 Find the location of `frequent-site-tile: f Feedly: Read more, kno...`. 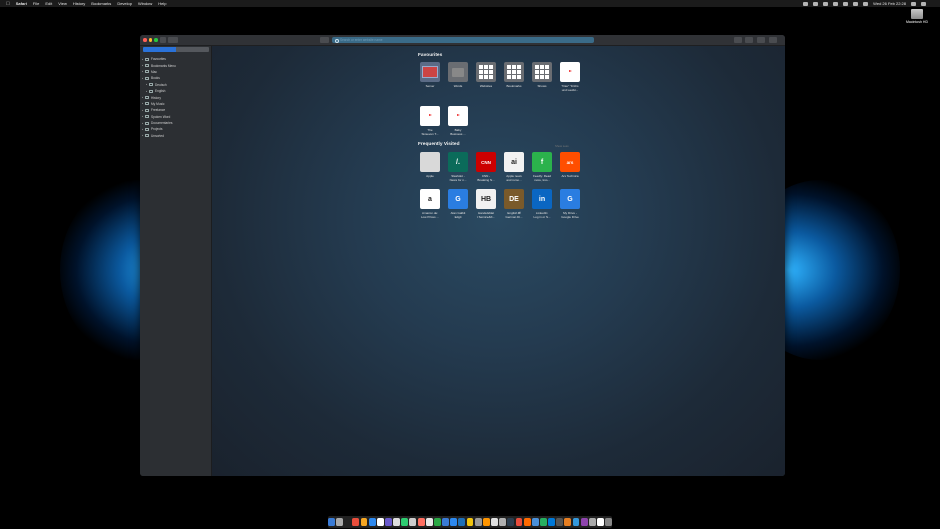

frequent-site-tile: f Feedly: Read more, kno... is located at coordinates (542, 167).